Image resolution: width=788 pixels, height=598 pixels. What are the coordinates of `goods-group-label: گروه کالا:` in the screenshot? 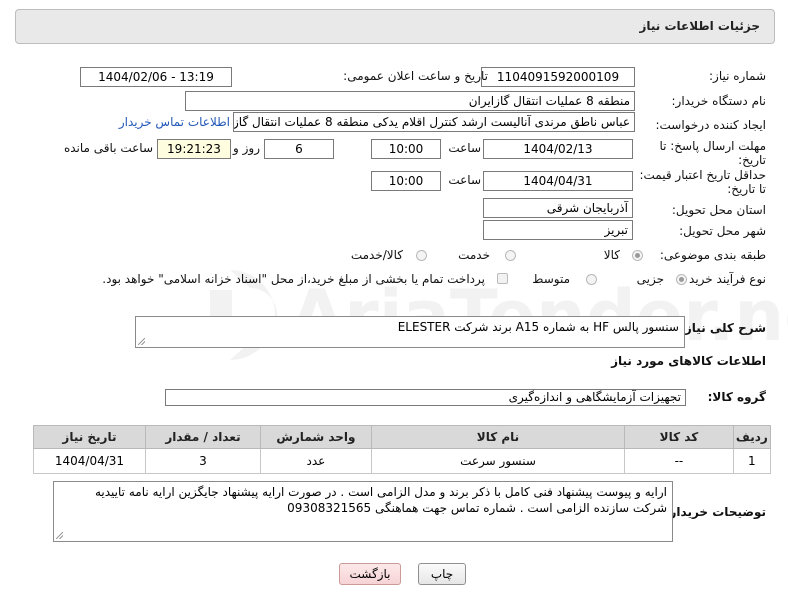 It's located at (736, 397).